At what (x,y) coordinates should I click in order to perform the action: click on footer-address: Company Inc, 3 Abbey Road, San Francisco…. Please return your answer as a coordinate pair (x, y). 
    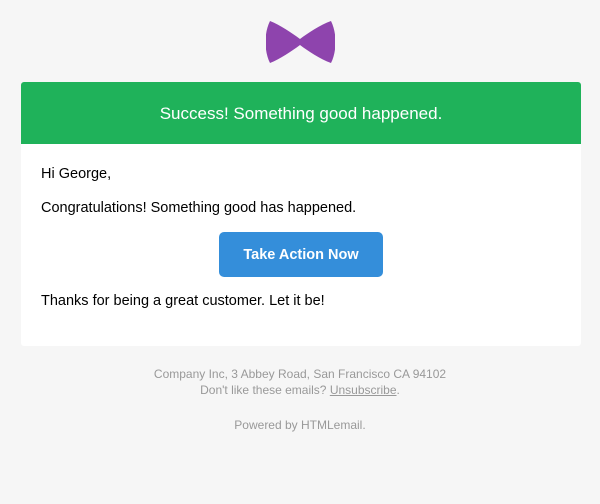
    Looking at the image, I should click on (300, 374).